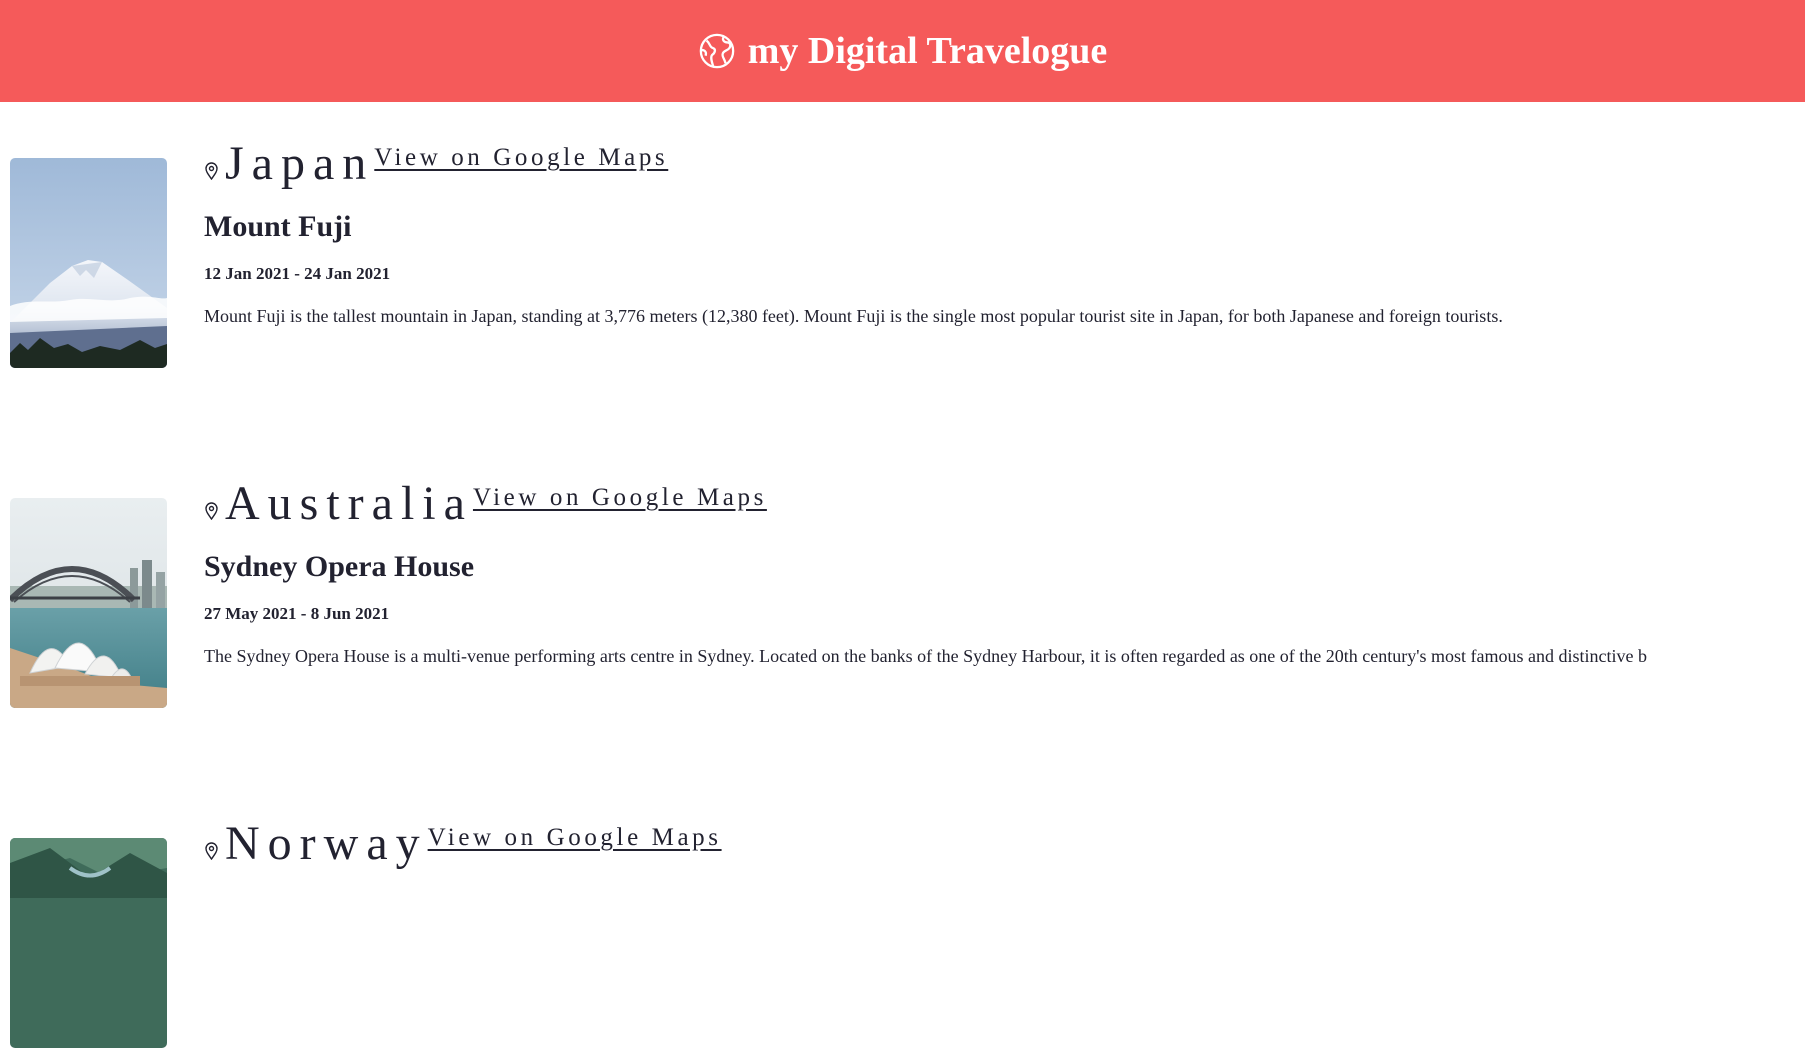 Image resolution: width=1805 pixels, height=1048 pixels. I want to click on entry-content: Norway View on Google Maps, so click(1004, 844).